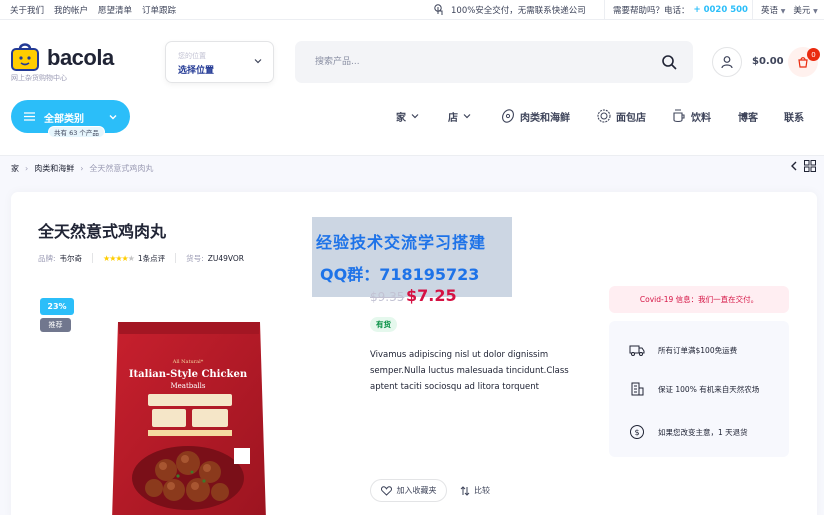 The height and width of the screenshot is (515, 824). I want to click on security-notice: 100%安全交付，无需联系快递公司, so click(509, 10).